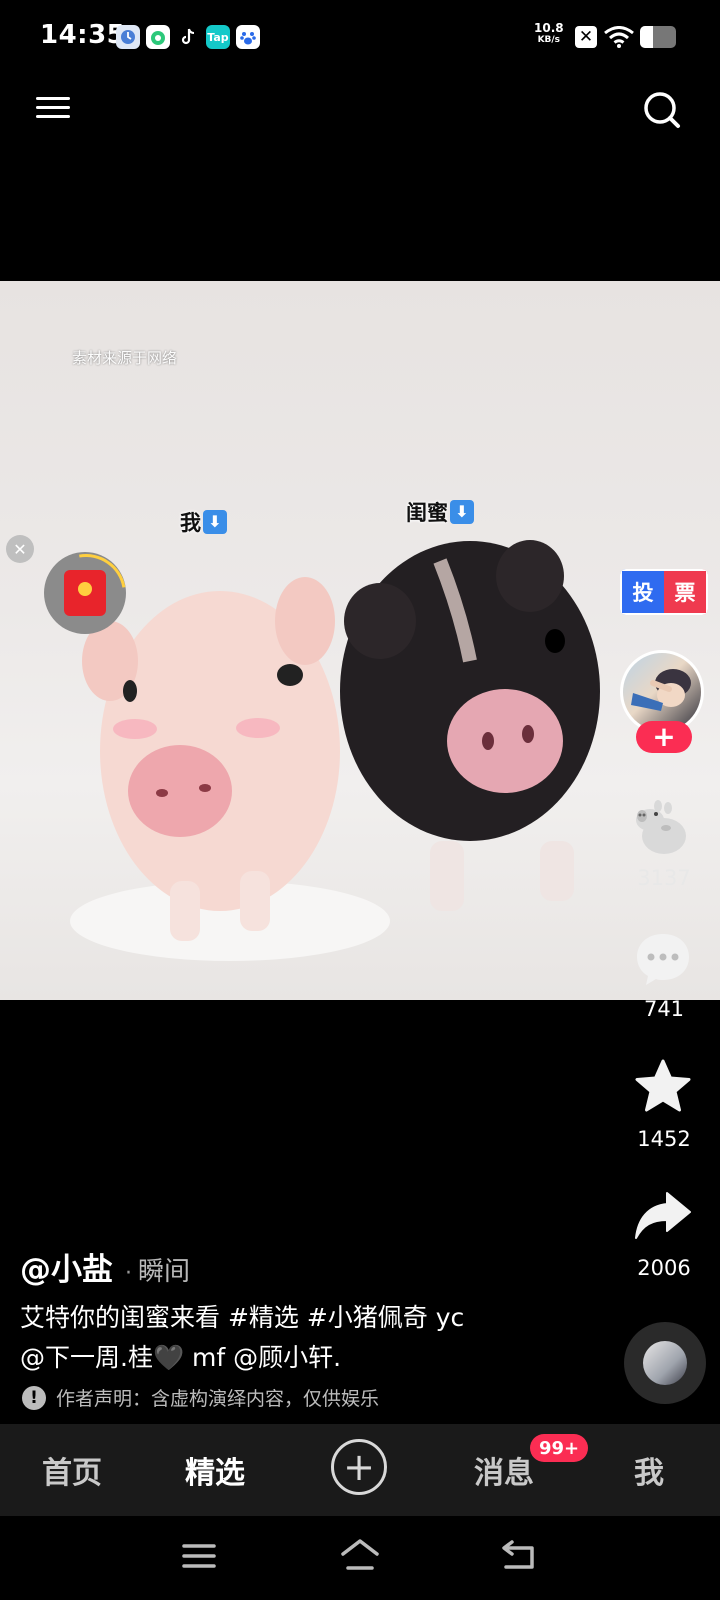 This screenshot has width=720, height=1600. Describe the element at coordinates (519, 1555) in the screenshot. I see `back-icon` at that location.